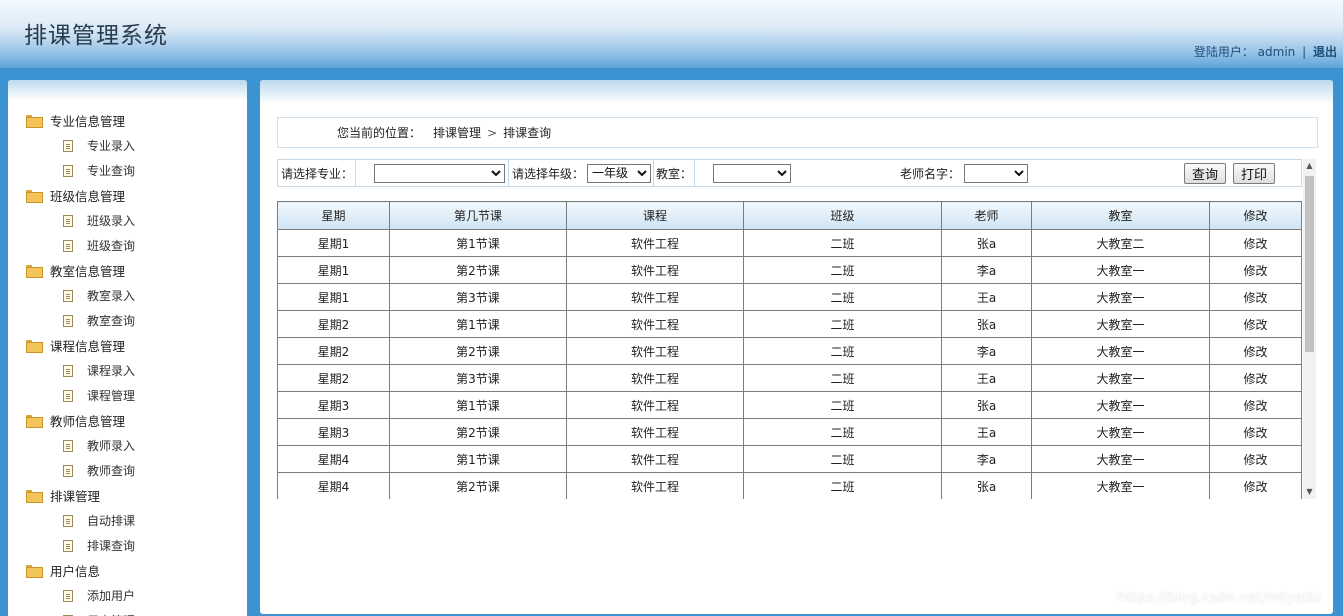 This screenshot has height=616, width=1343. Describe the element at coordinates (88, 121) in the screenshot. I see `sidebar-group-label: 专业信息管理` at that location.